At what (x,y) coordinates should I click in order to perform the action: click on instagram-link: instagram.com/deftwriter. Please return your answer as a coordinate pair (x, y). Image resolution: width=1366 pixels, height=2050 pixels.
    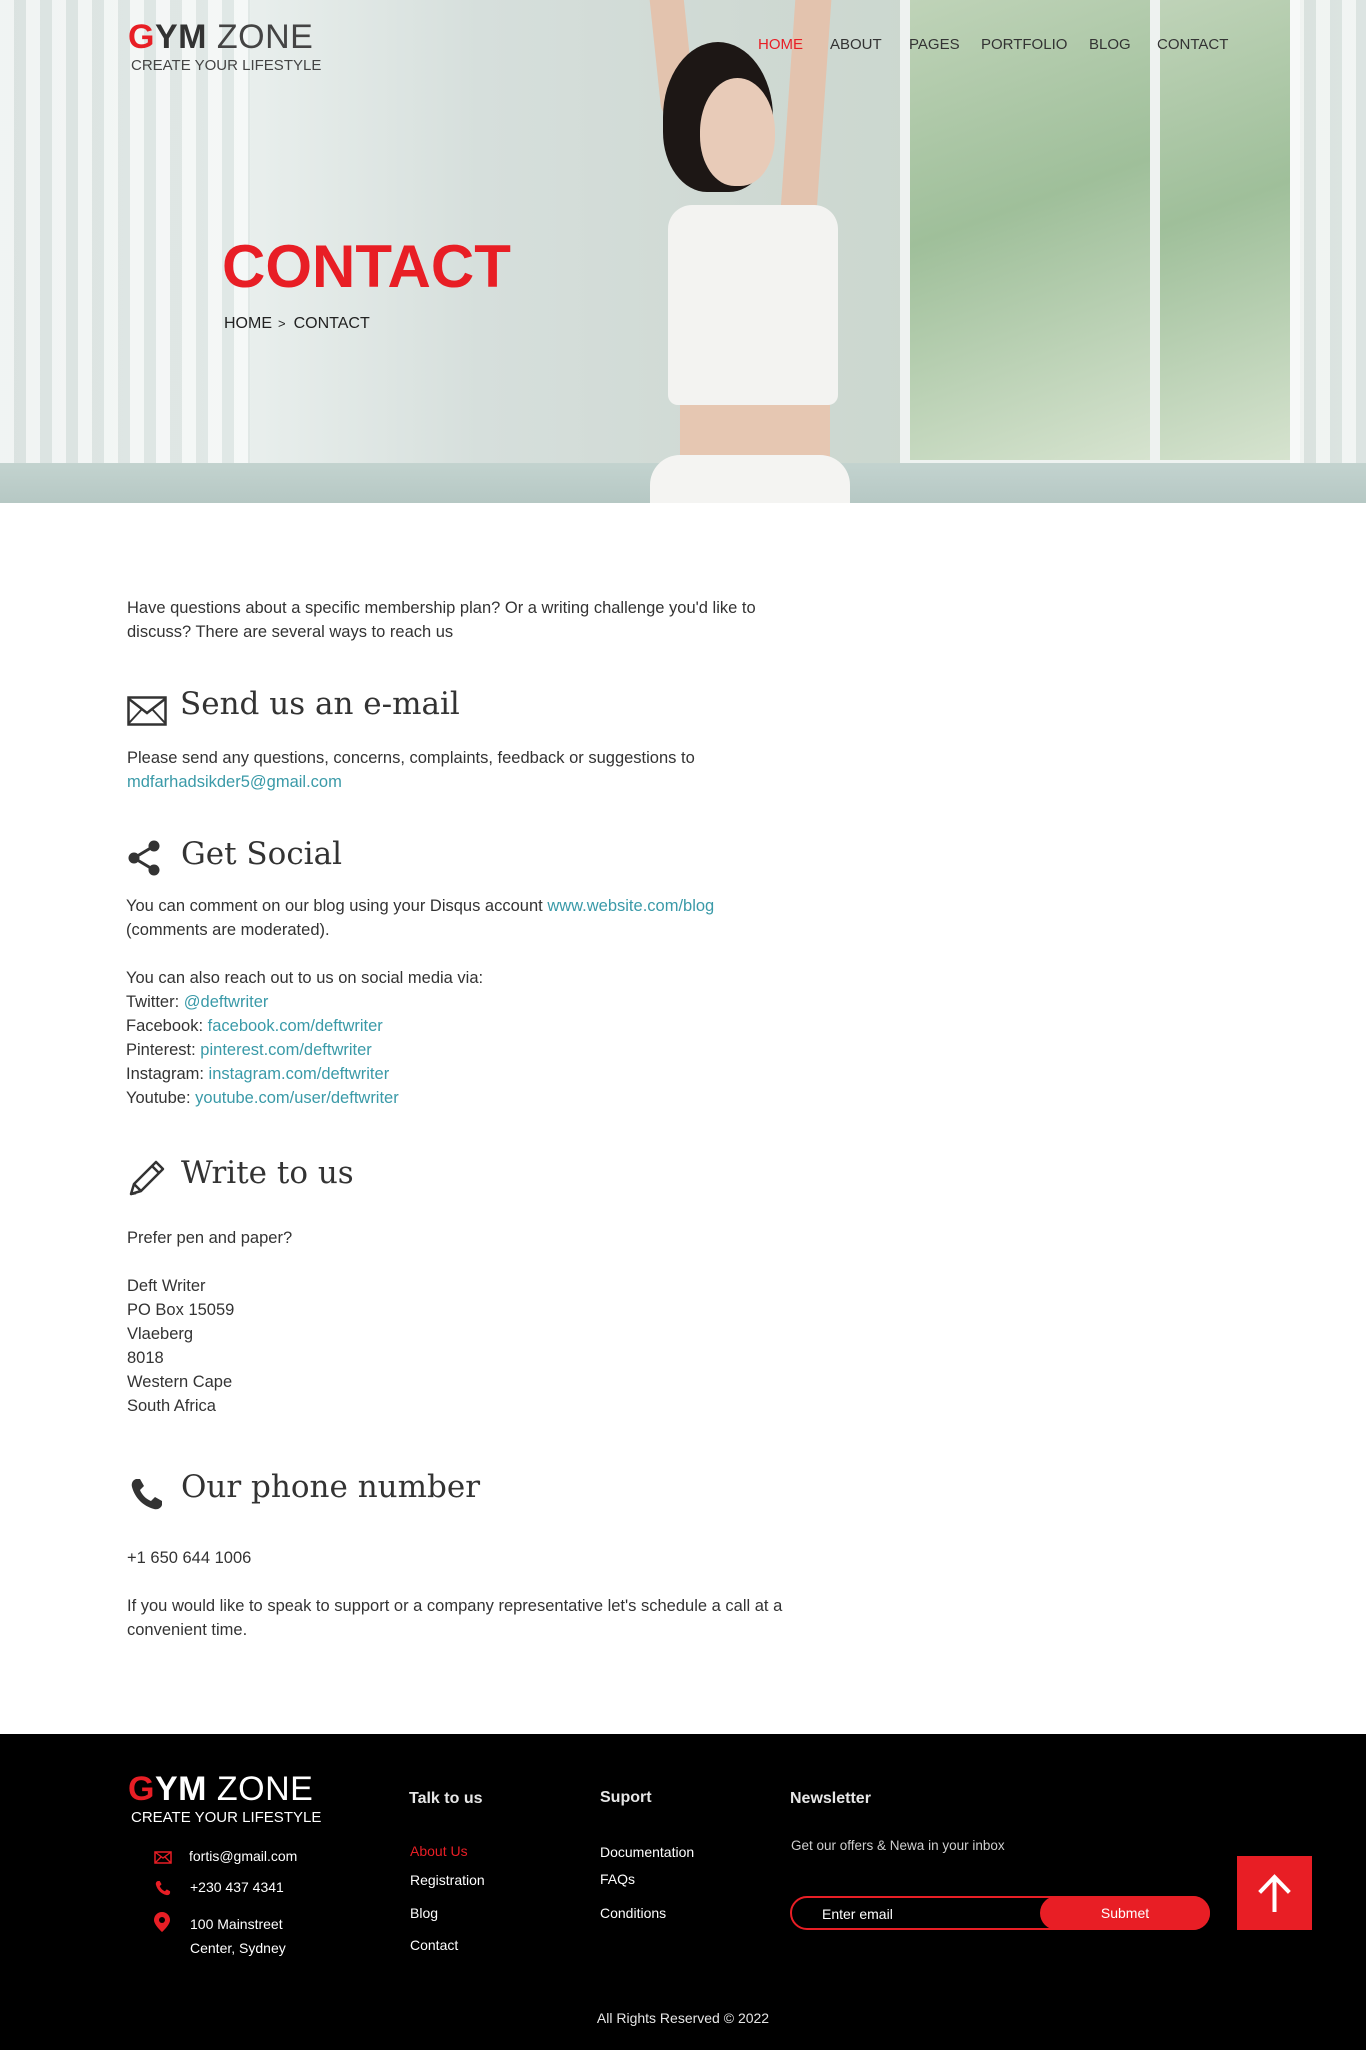
    Looking at the image, I should click on (299, 1074).